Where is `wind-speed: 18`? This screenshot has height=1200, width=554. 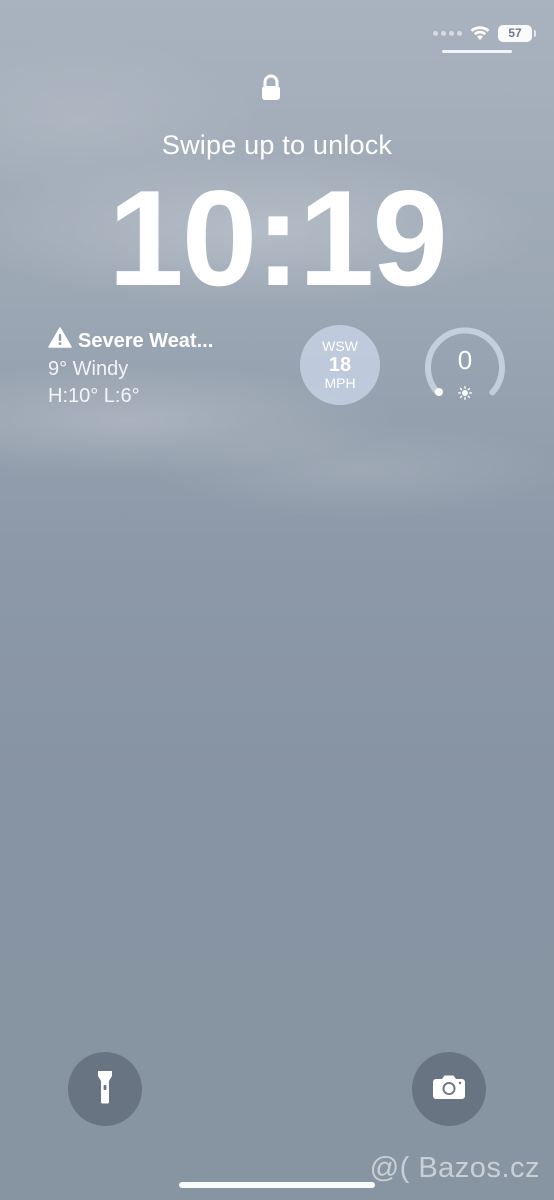
wind-speed: 18 is located at coordinates (340, 365).